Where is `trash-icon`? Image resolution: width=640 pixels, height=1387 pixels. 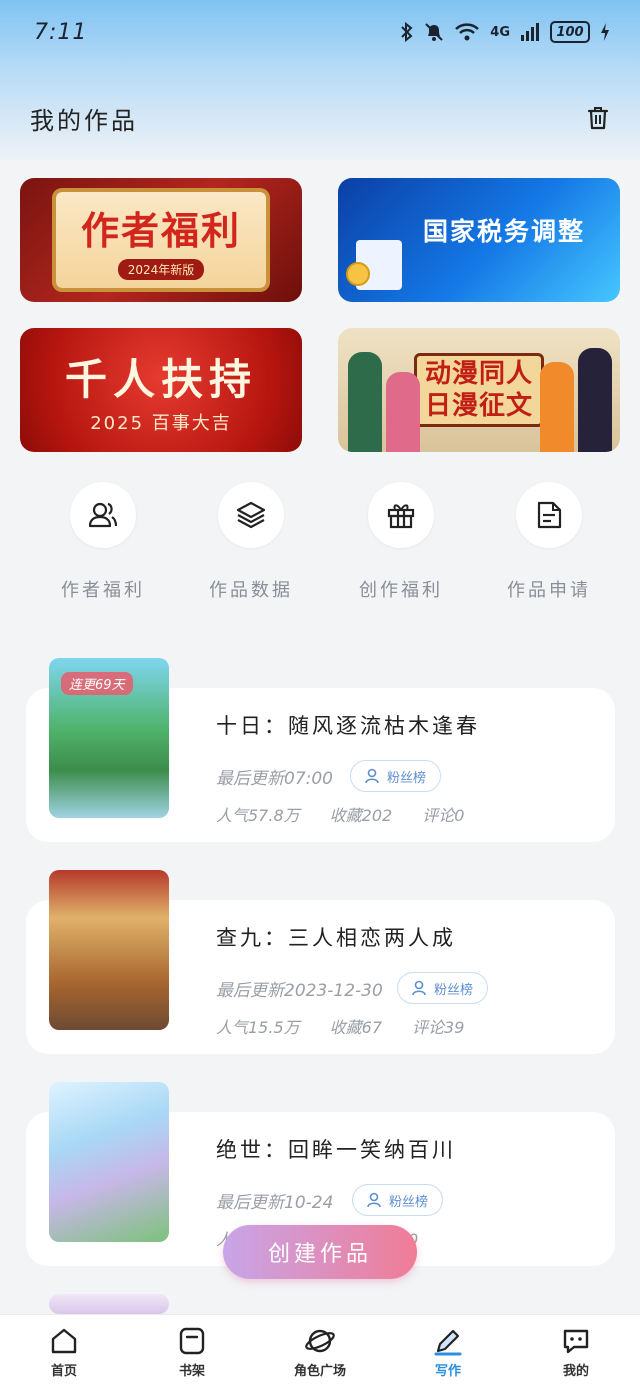 trash-icon is located at coordinates (598, 118).